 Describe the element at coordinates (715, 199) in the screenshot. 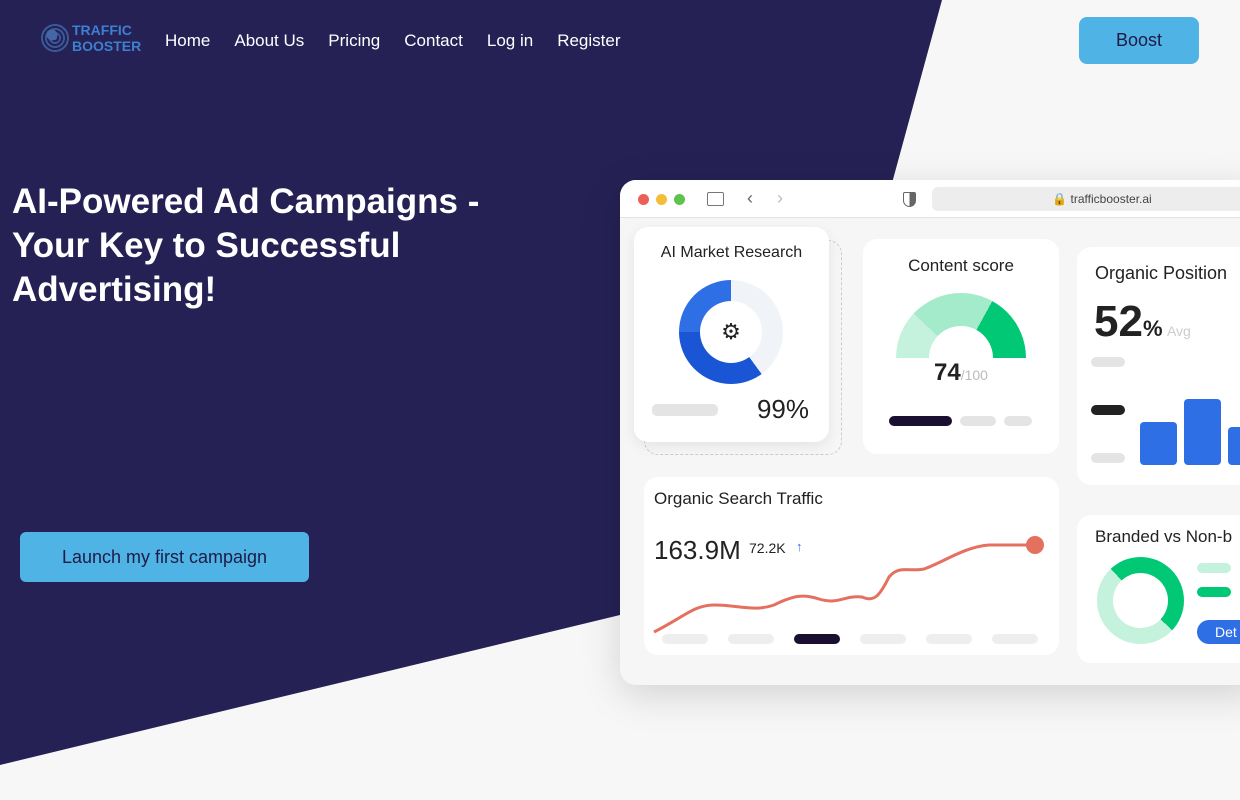

I see `sidebar-icon` at that location.